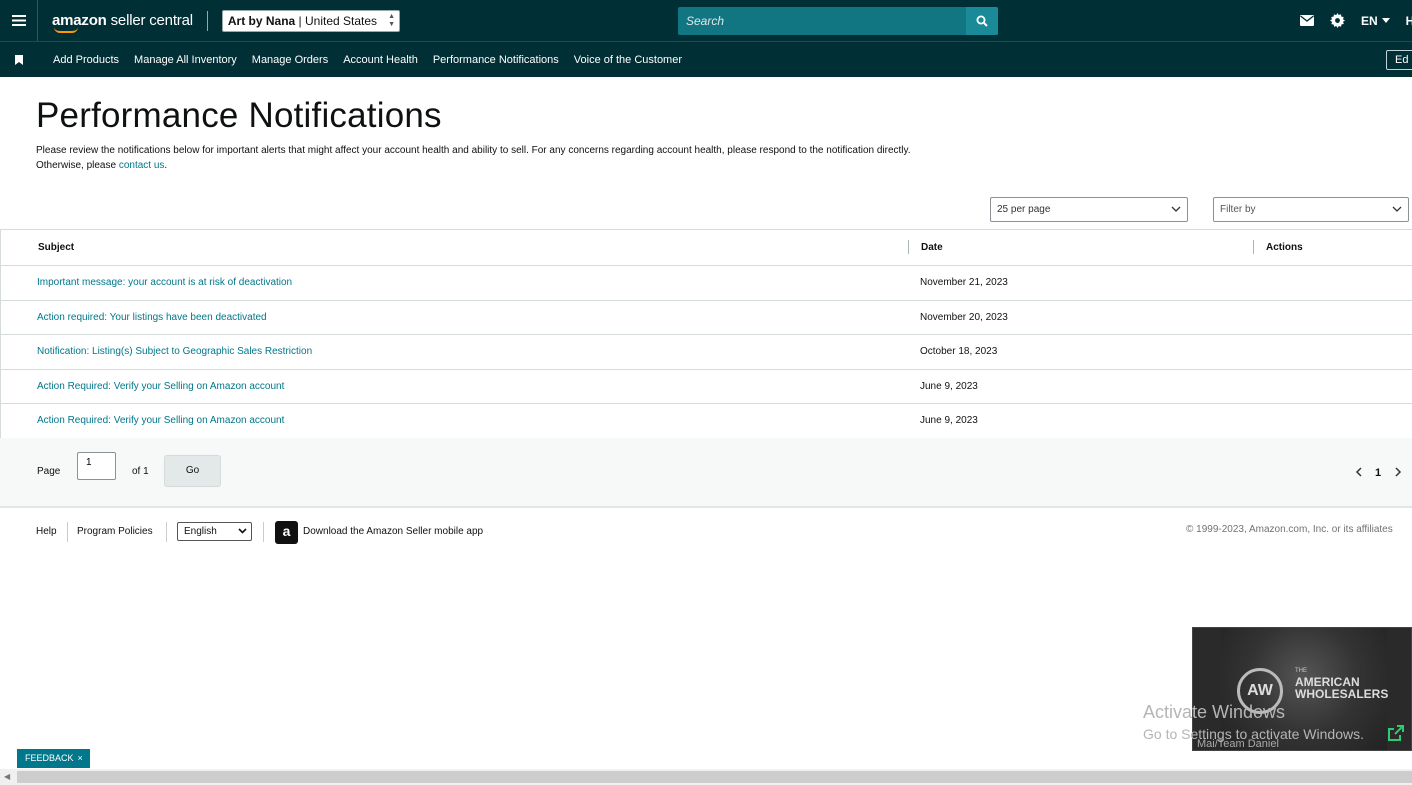 This screenshot has width=1412, height=785. Describe the element at coordinates (714, 777) in the screenshot. I see `scrollbar-thumb` at that location.